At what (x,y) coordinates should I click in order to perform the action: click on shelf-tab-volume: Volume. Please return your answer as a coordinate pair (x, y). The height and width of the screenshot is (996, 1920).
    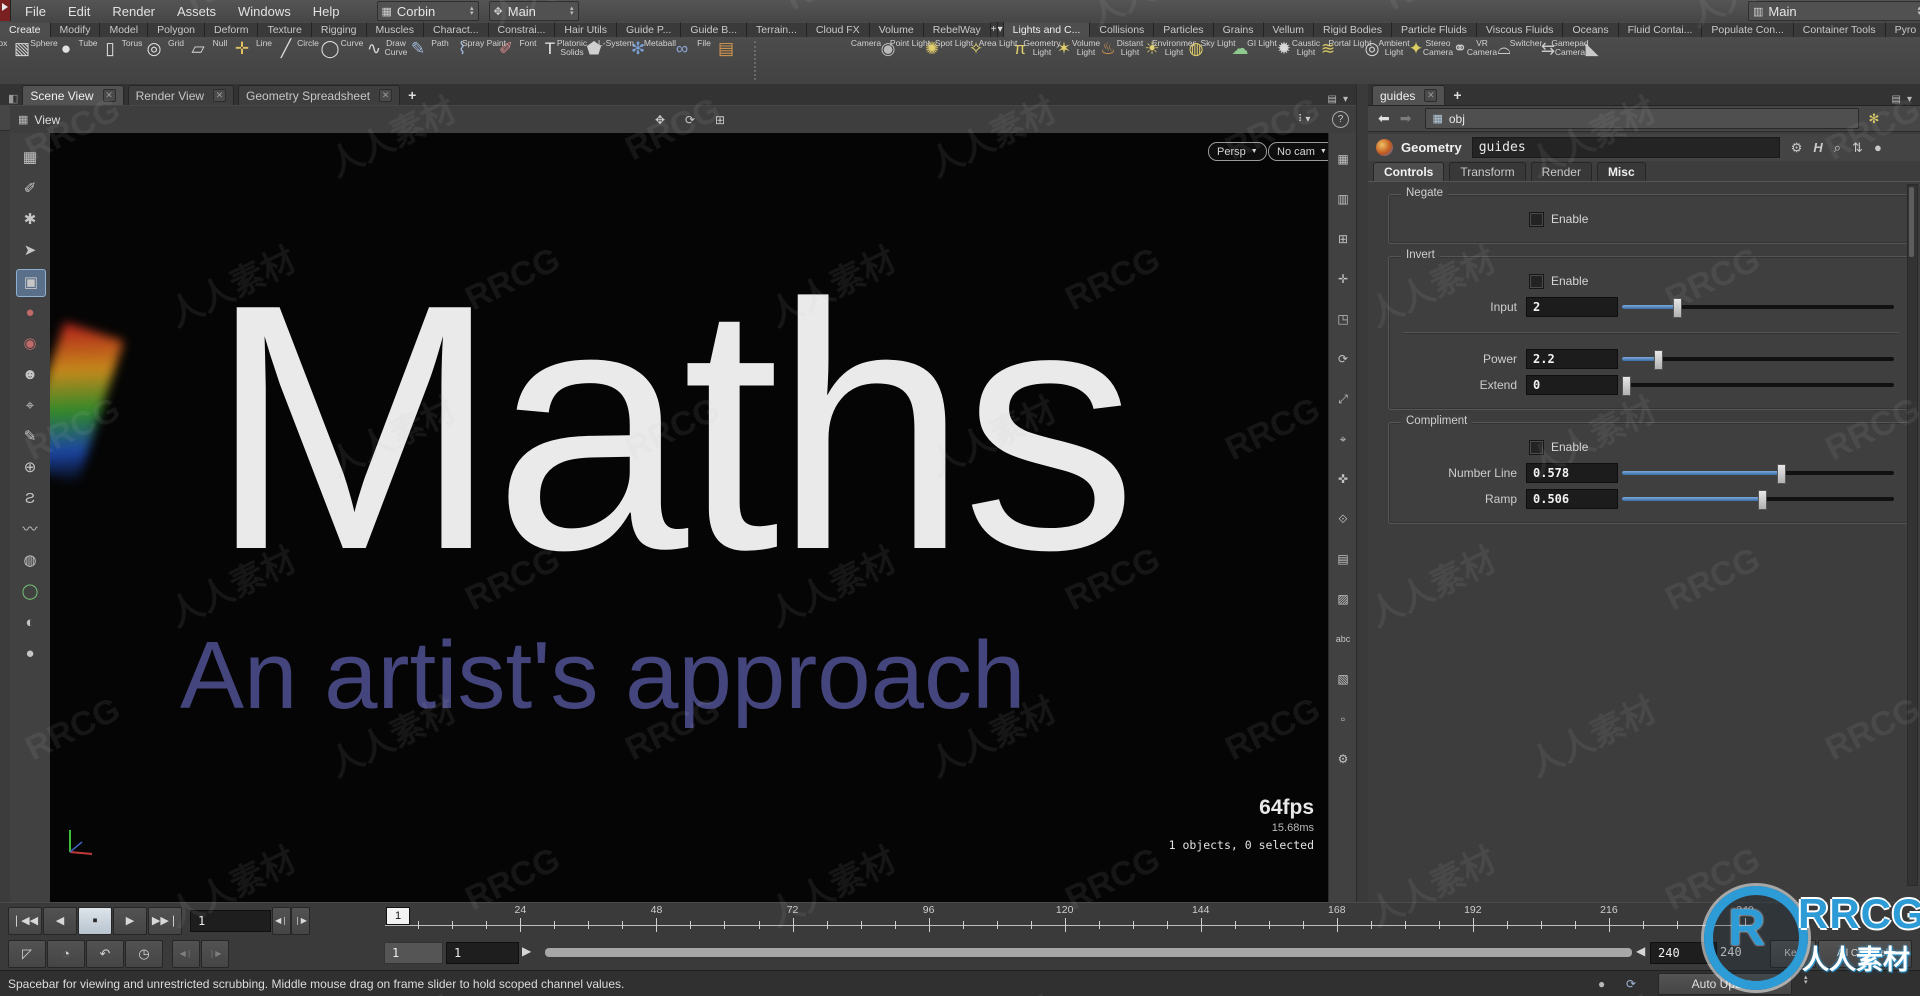
    Looking at the image, I should click on (896, 30).